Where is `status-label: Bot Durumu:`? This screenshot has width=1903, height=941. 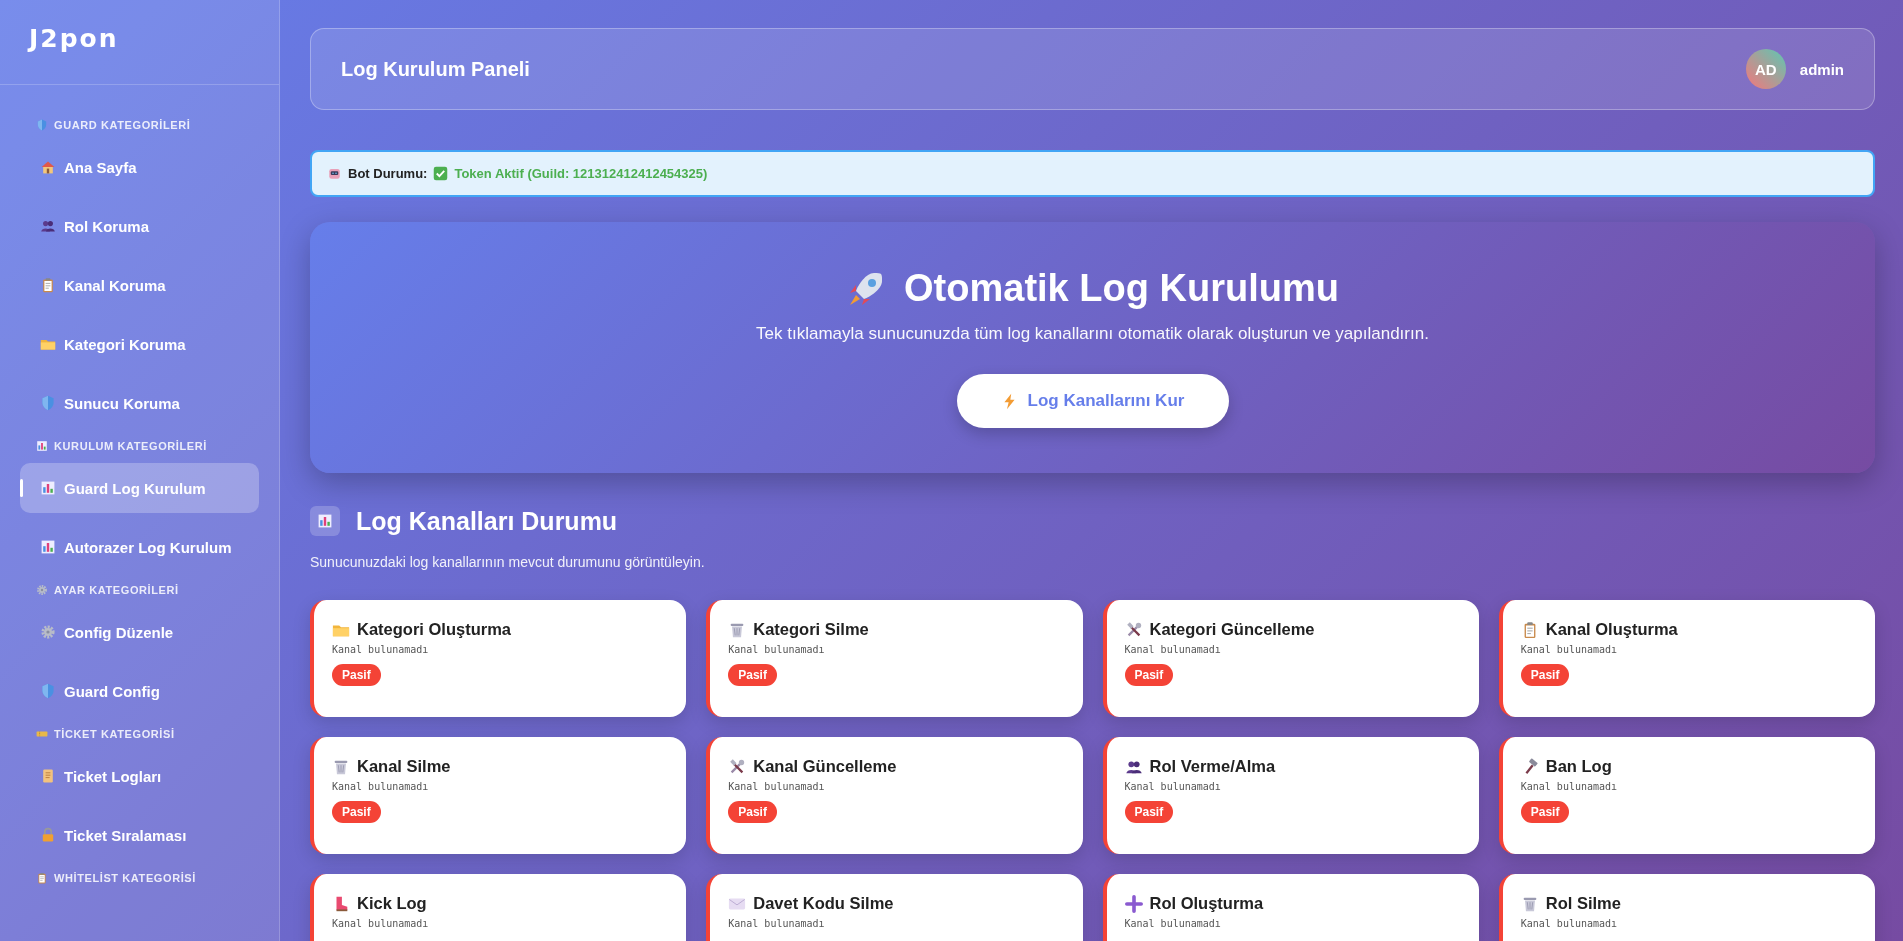 status-label: Bot Durumu: is located at coordinates (388, 173).